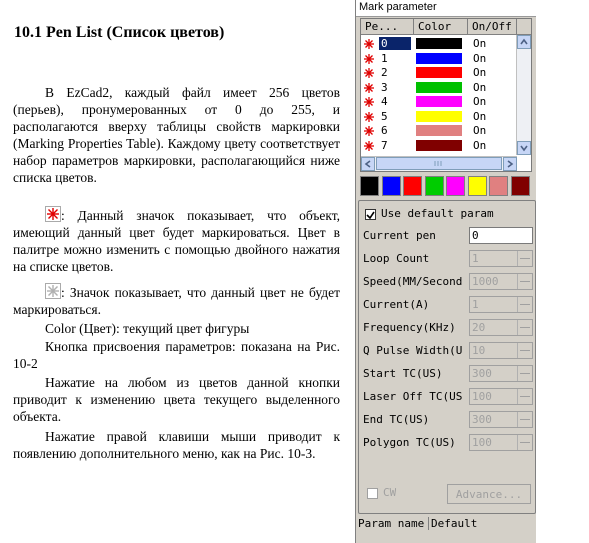 The height and width of the screenshot is (543, 589). Describe the element at coordinates (372, 493) in the screenshot. I see `cw-checkbox` at that location.